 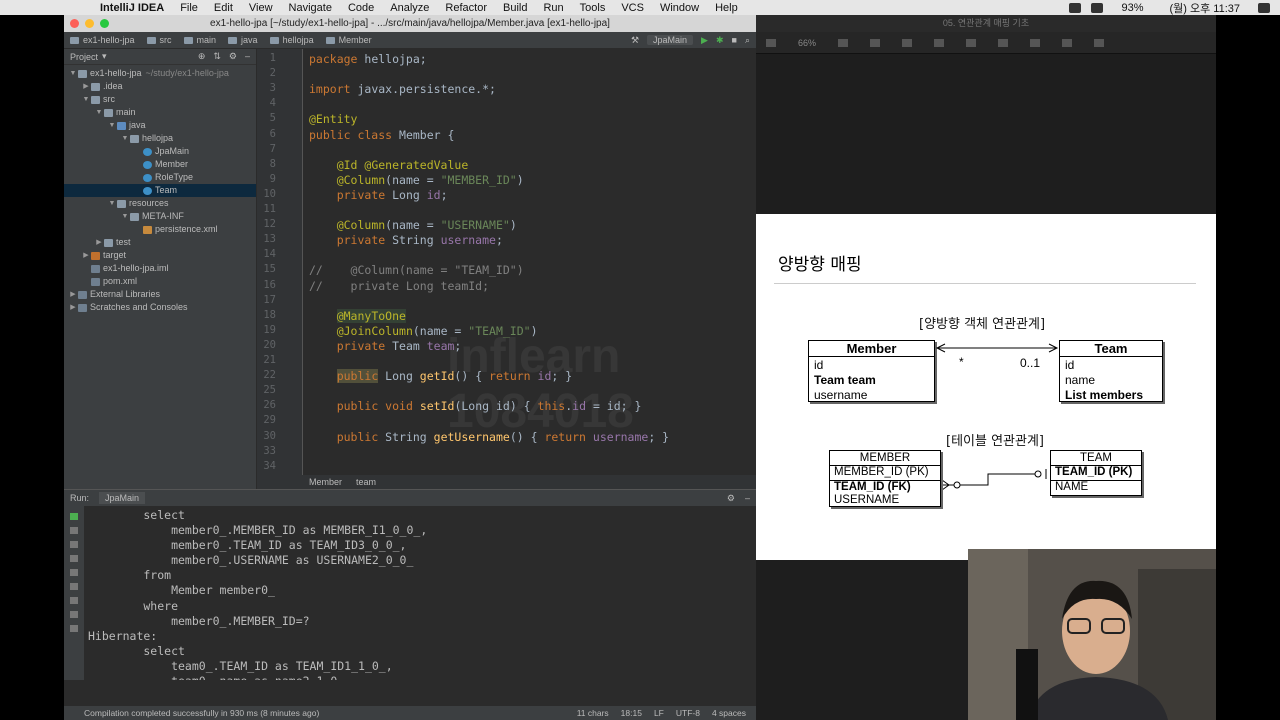 I want to click on editor-crumb: team, so click(x=366, y=482).